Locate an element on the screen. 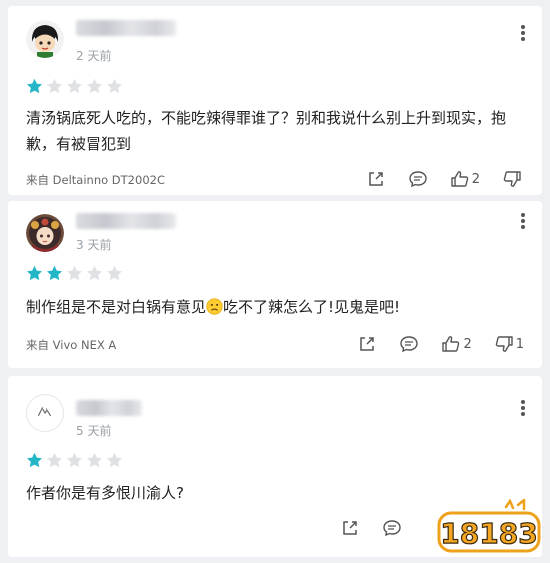 This screenshot has height=563, width=550. watermark-logo: 18183 is located at coordinates (489, 527).